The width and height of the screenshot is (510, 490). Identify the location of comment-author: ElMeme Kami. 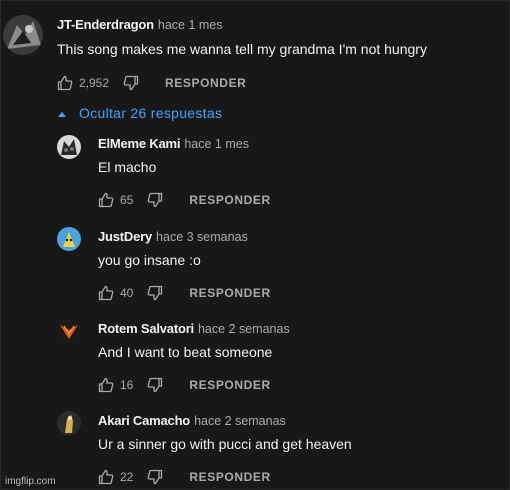
(139, 143).